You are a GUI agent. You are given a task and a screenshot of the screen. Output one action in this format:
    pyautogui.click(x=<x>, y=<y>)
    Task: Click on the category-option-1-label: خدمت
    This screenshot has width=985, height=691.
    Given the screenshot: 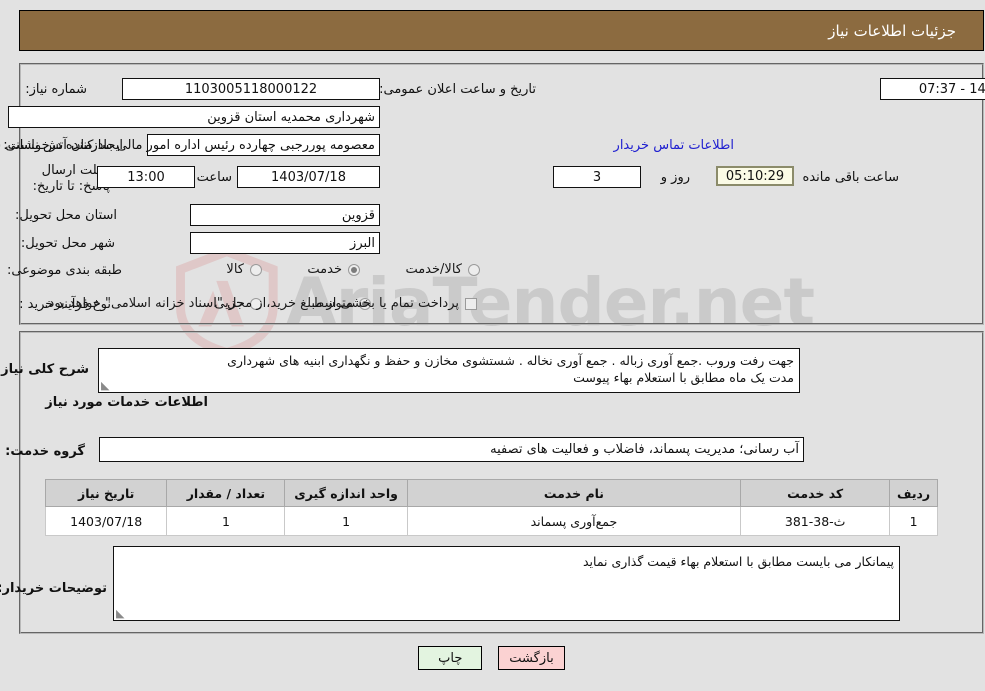 What is the action you would take?
    pyautogui.click(x=325, y=269)
    